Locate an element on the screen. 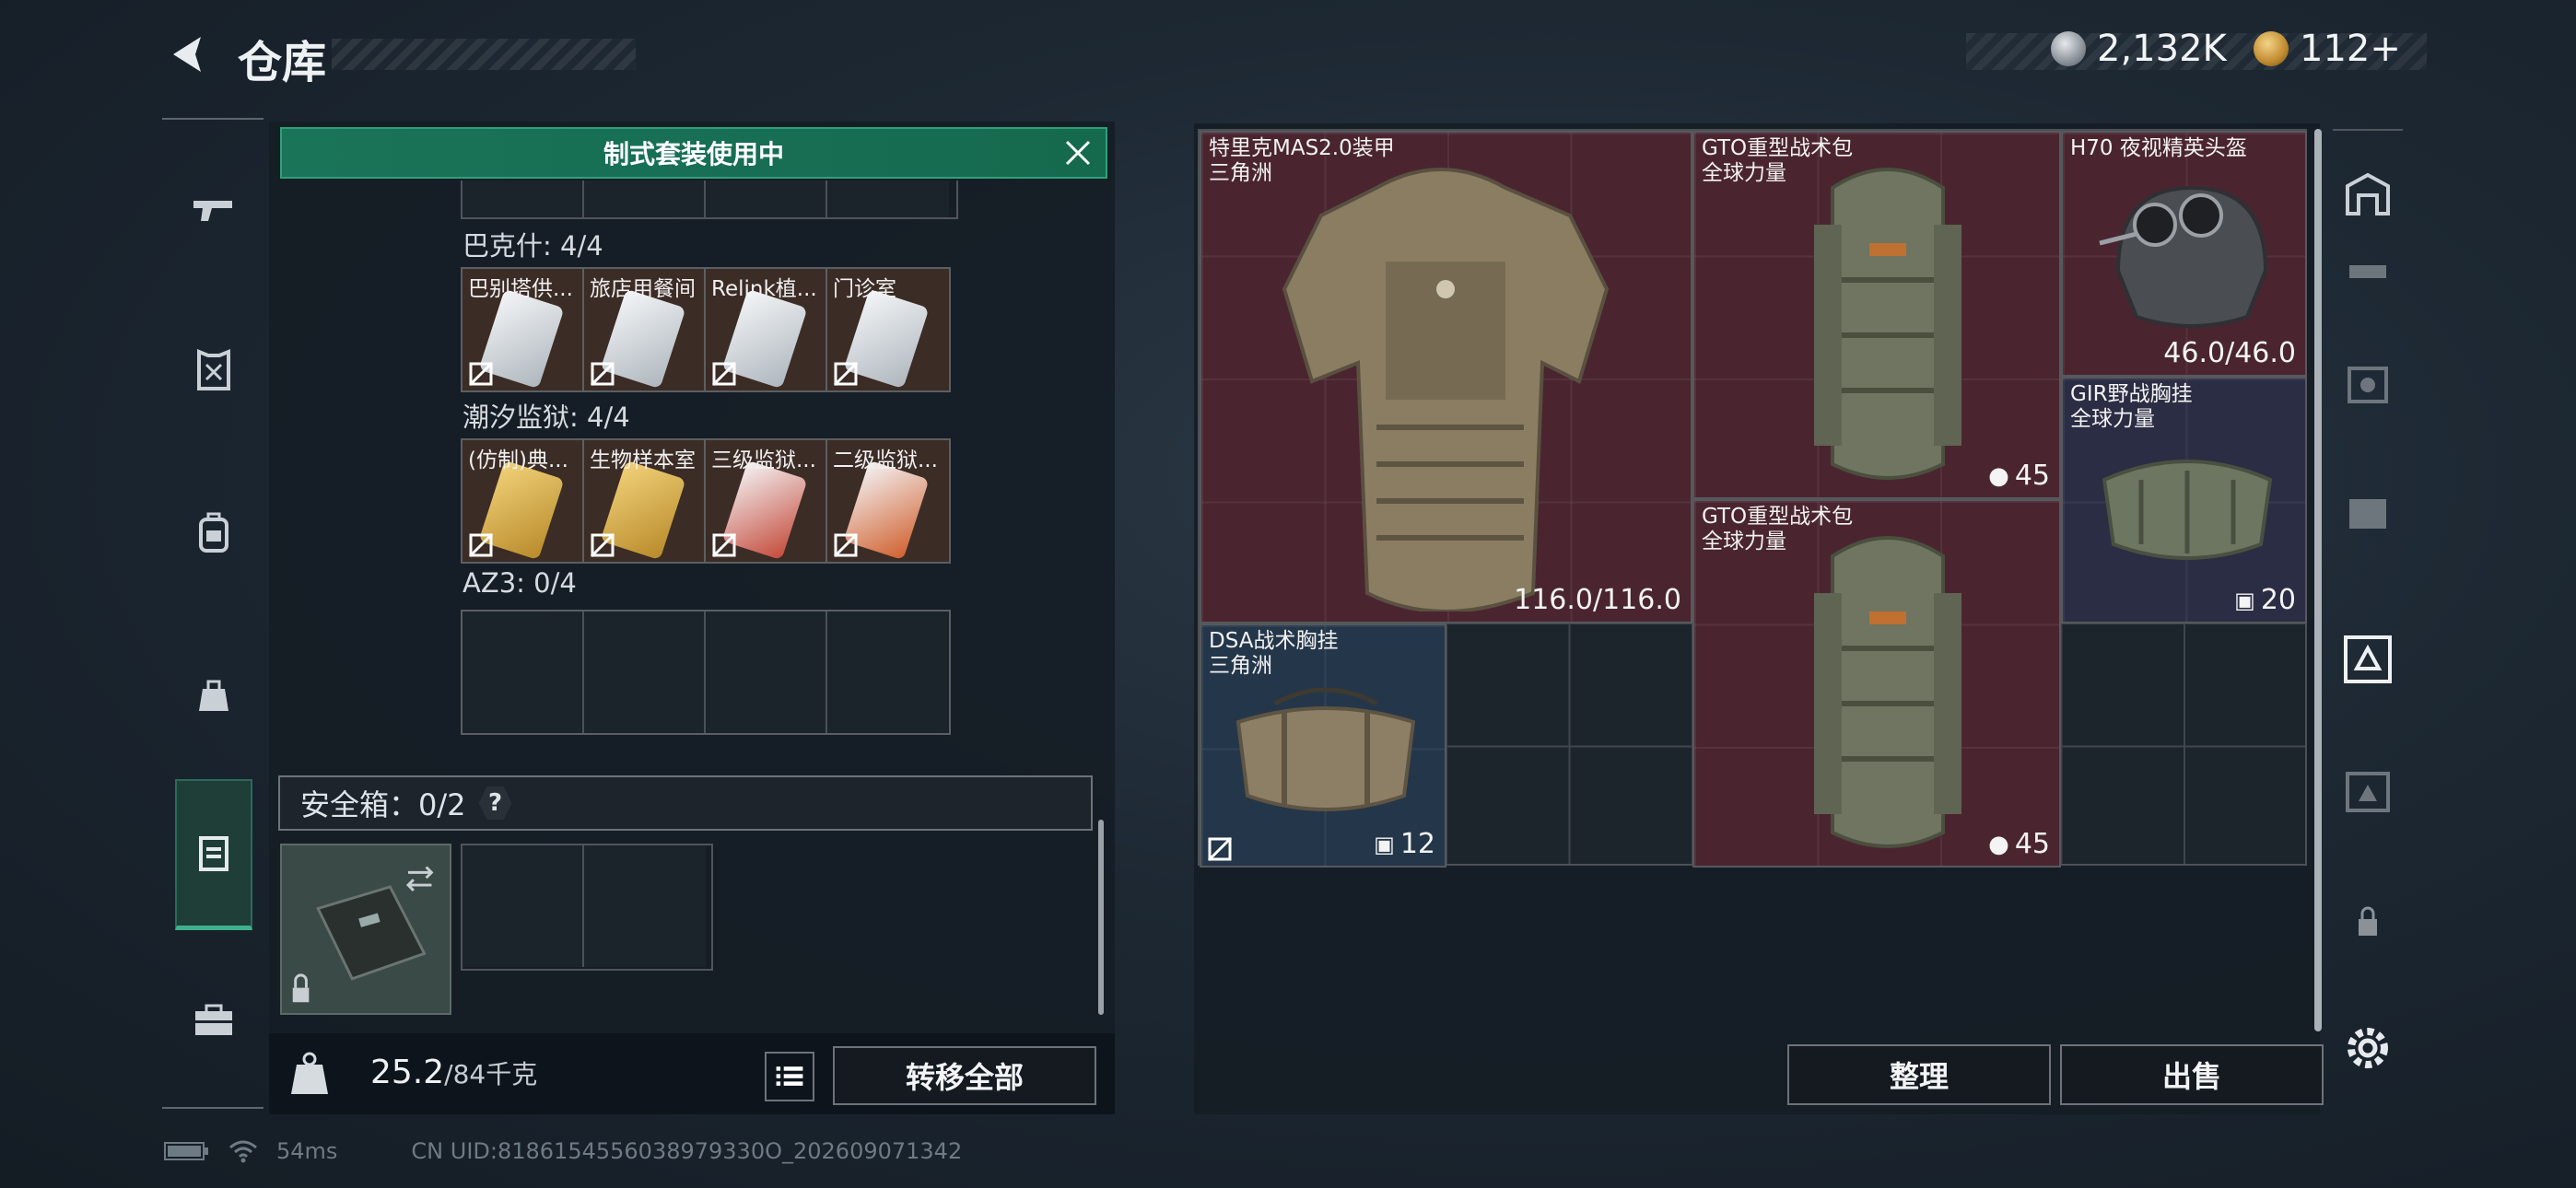 Image resolution: width=2576 pixels, height=1188 pixels. nav-toolbox is located at coordinates (214, 1019).